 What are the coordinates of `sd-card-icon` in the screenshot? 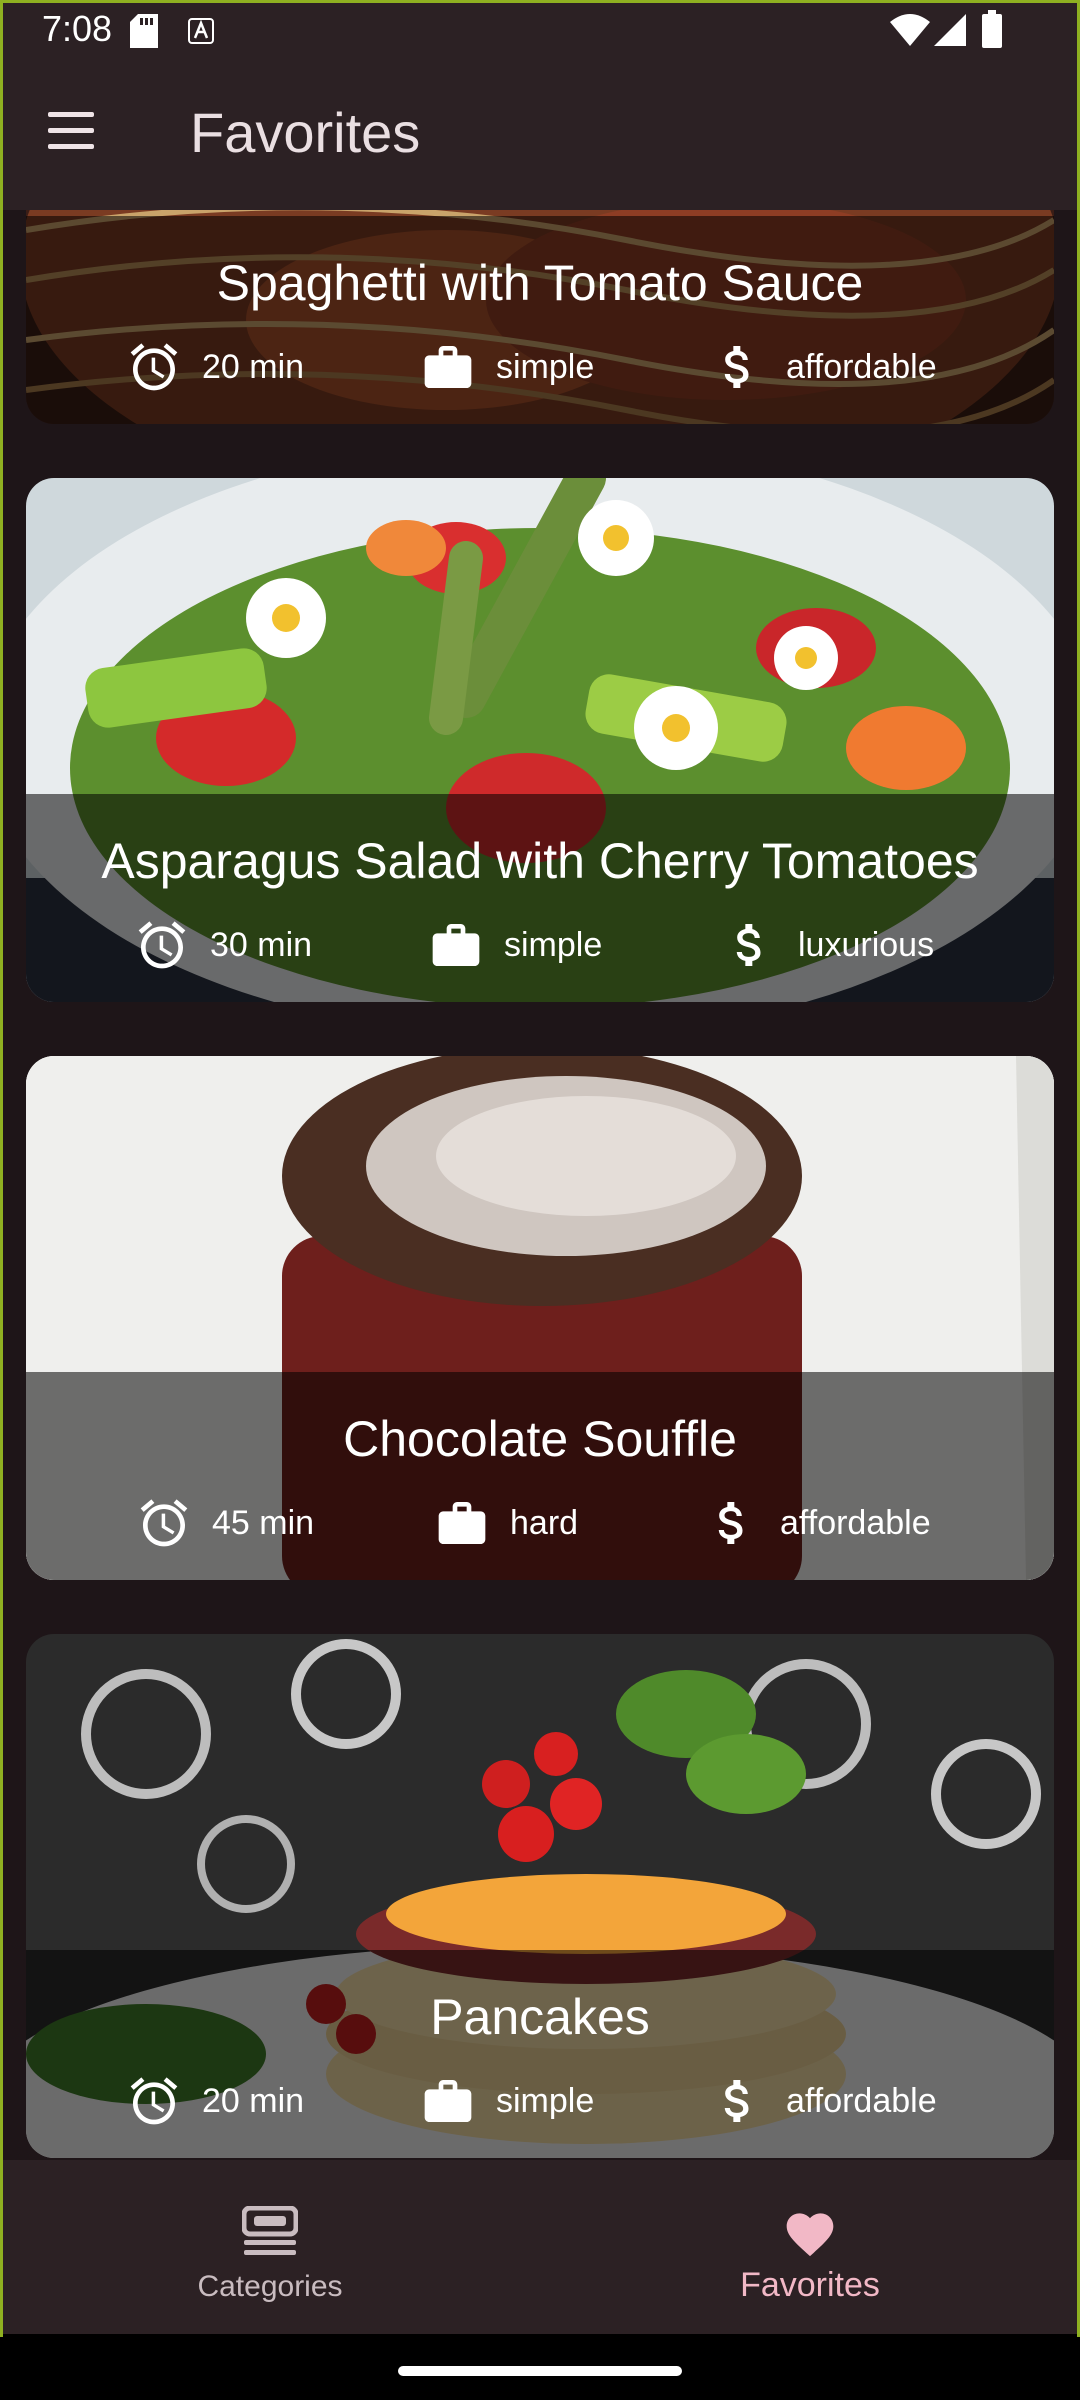 It's located at (144, 31).